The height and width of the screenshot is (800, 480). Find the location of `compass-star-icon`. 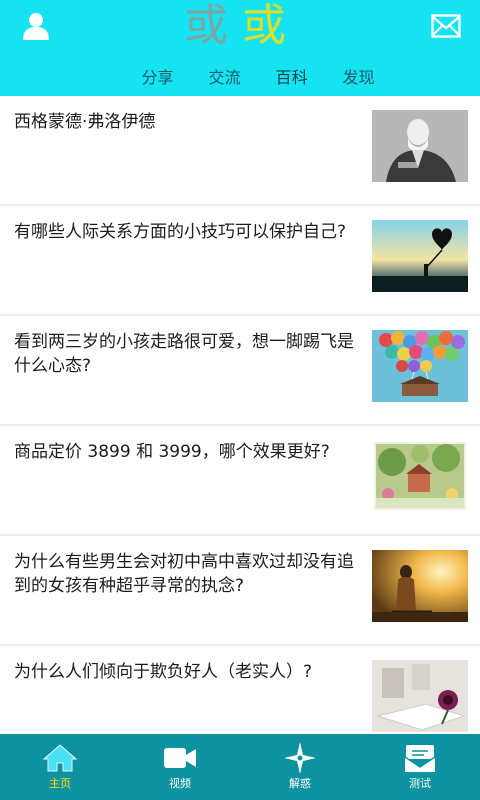

compass-star-icon is located at coordinates (300, 758).